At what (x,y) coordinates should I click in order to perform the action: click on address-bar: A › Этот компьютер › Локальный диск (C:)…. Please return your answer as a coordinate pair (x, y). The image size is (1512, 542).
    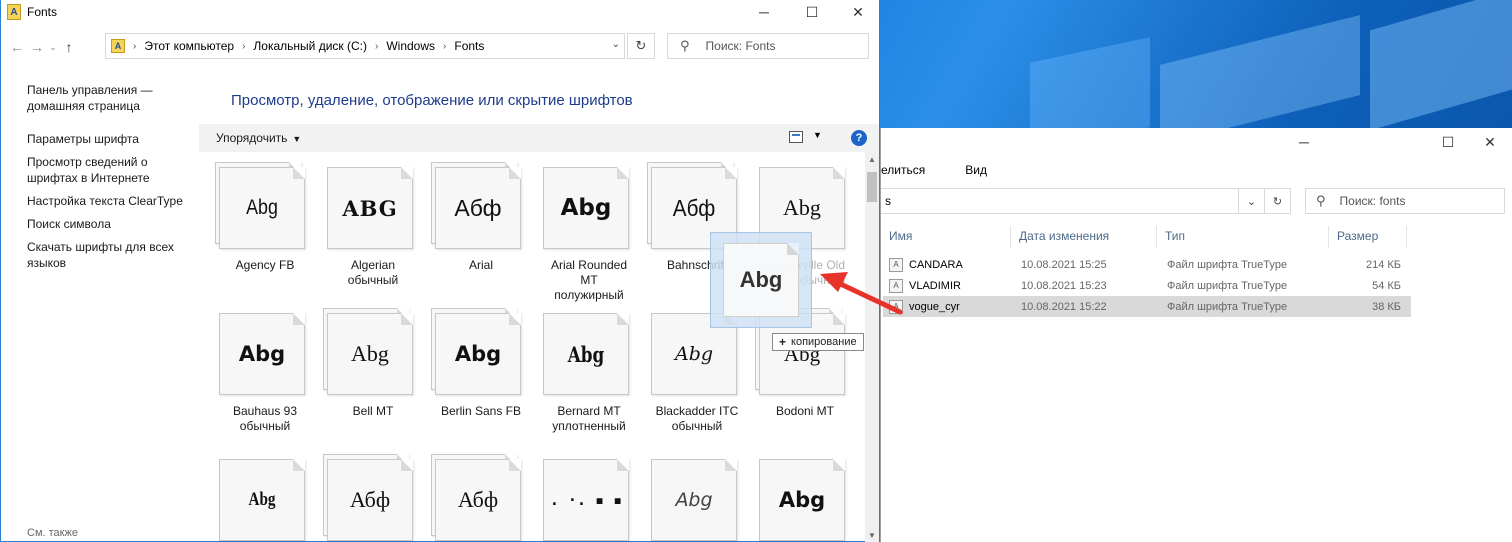
    Looking at the image, I should click on (365, 46).